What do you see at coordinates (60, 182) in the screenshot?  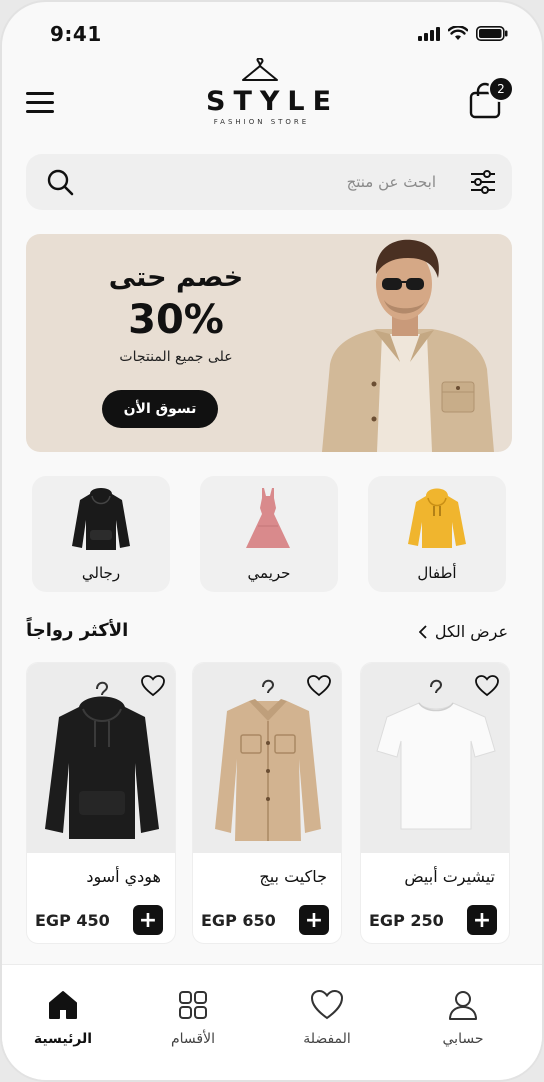 I see `search-icon` at bounding box center [60, 182].